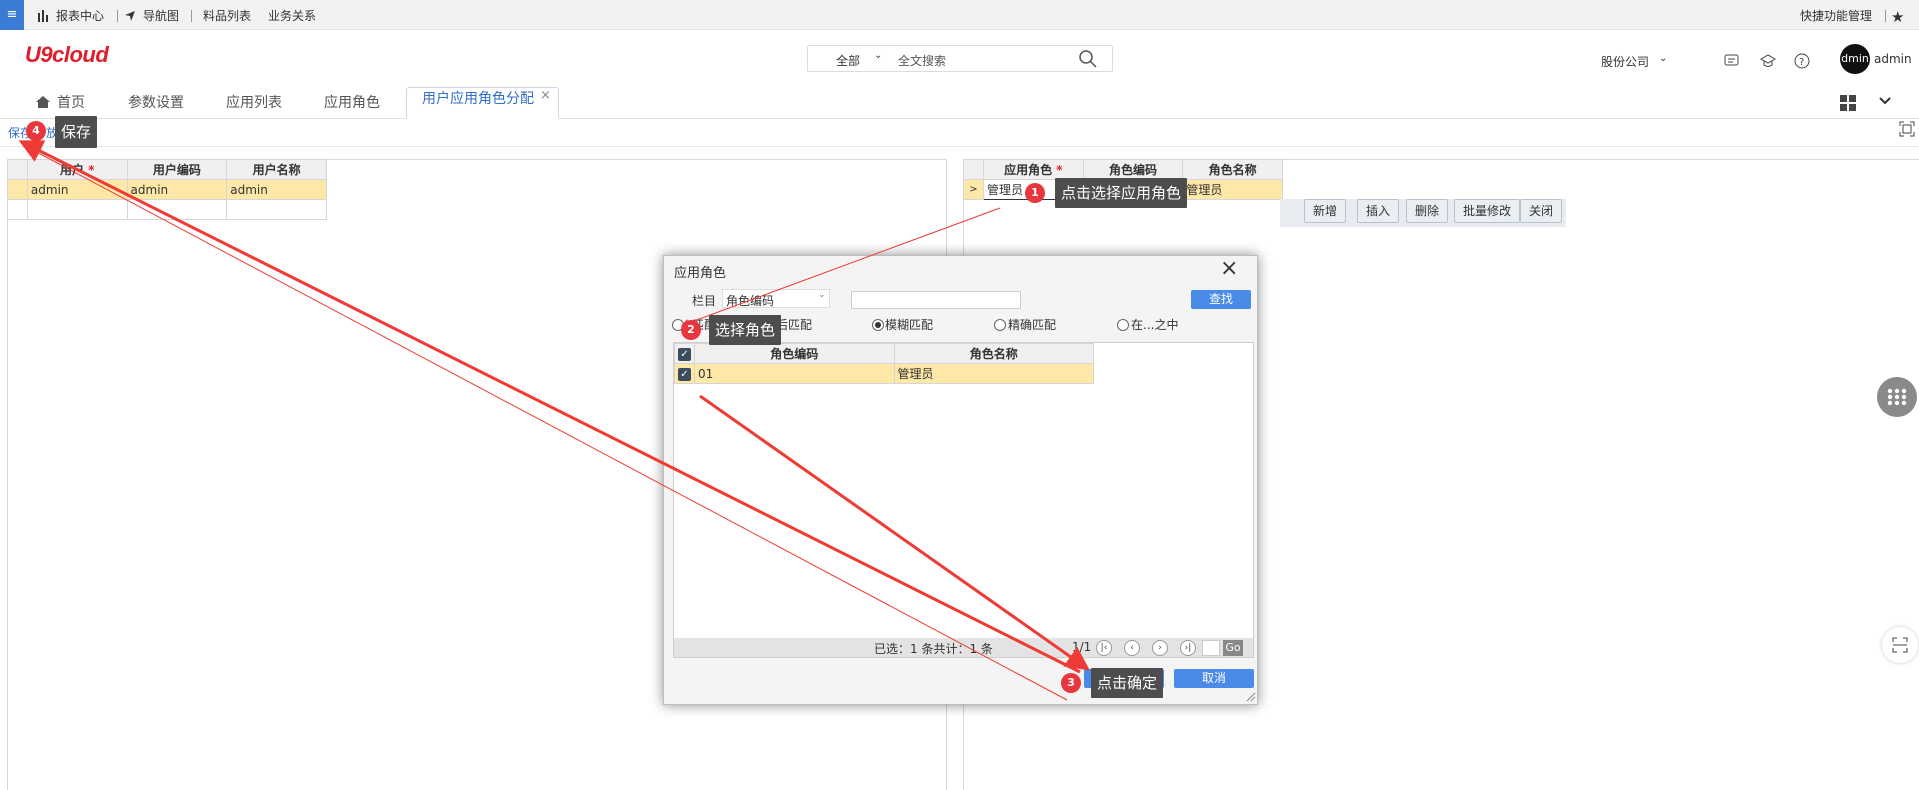 The height and width of the screenshot is (790, 1919). What do you see at coordinates (794, 373) in the screenshot?
I see `table-cell: 01` at bounding box center [794, 373].